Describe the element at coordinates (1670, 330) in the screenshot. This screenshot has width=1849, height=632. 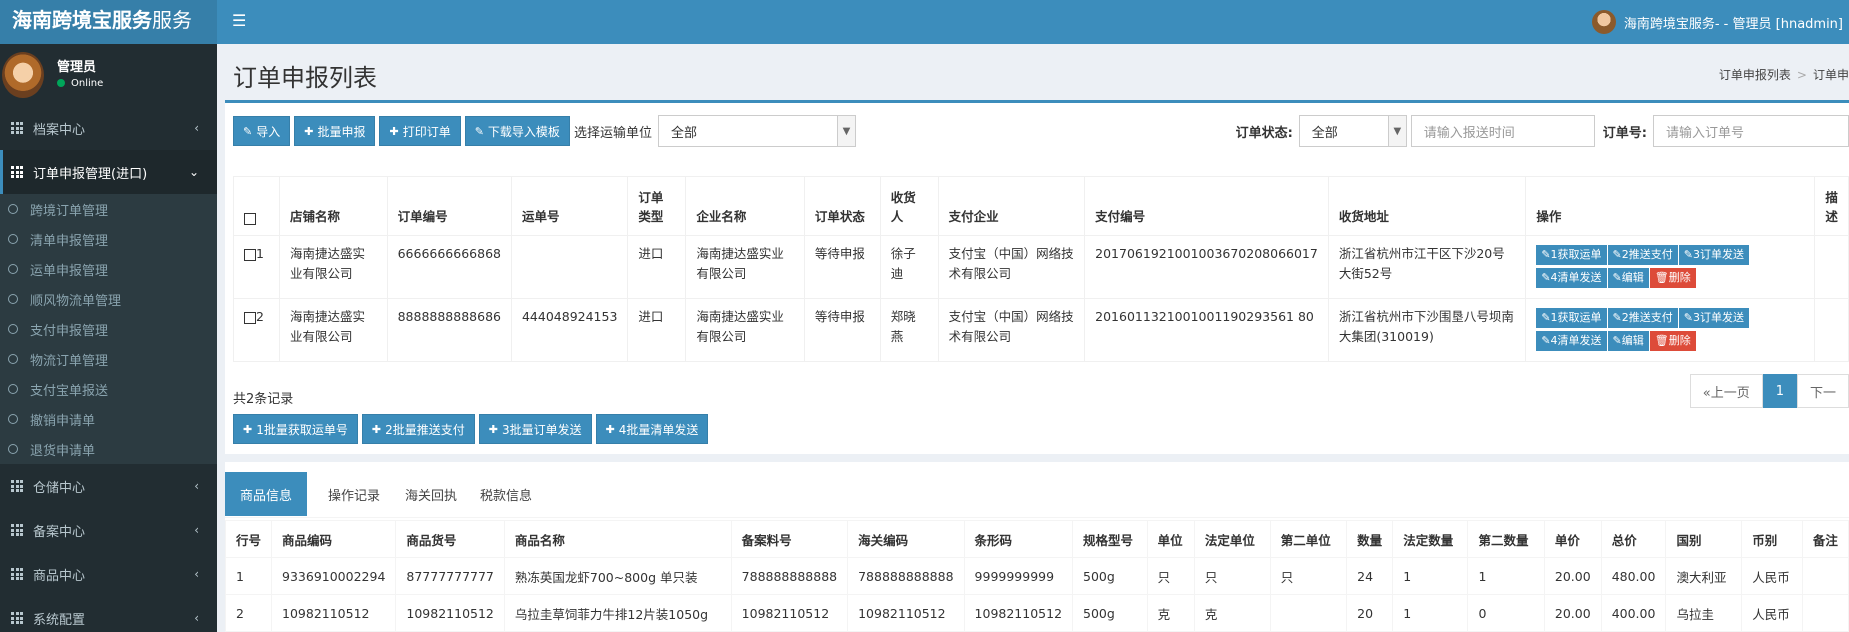
I see `cell-actions: ✎ 1获取运单 ✎ 2推送支付 ✎ 3订单发送 ✎ 4清单发送 ✎ 编辑 🗑 删除` at that location.